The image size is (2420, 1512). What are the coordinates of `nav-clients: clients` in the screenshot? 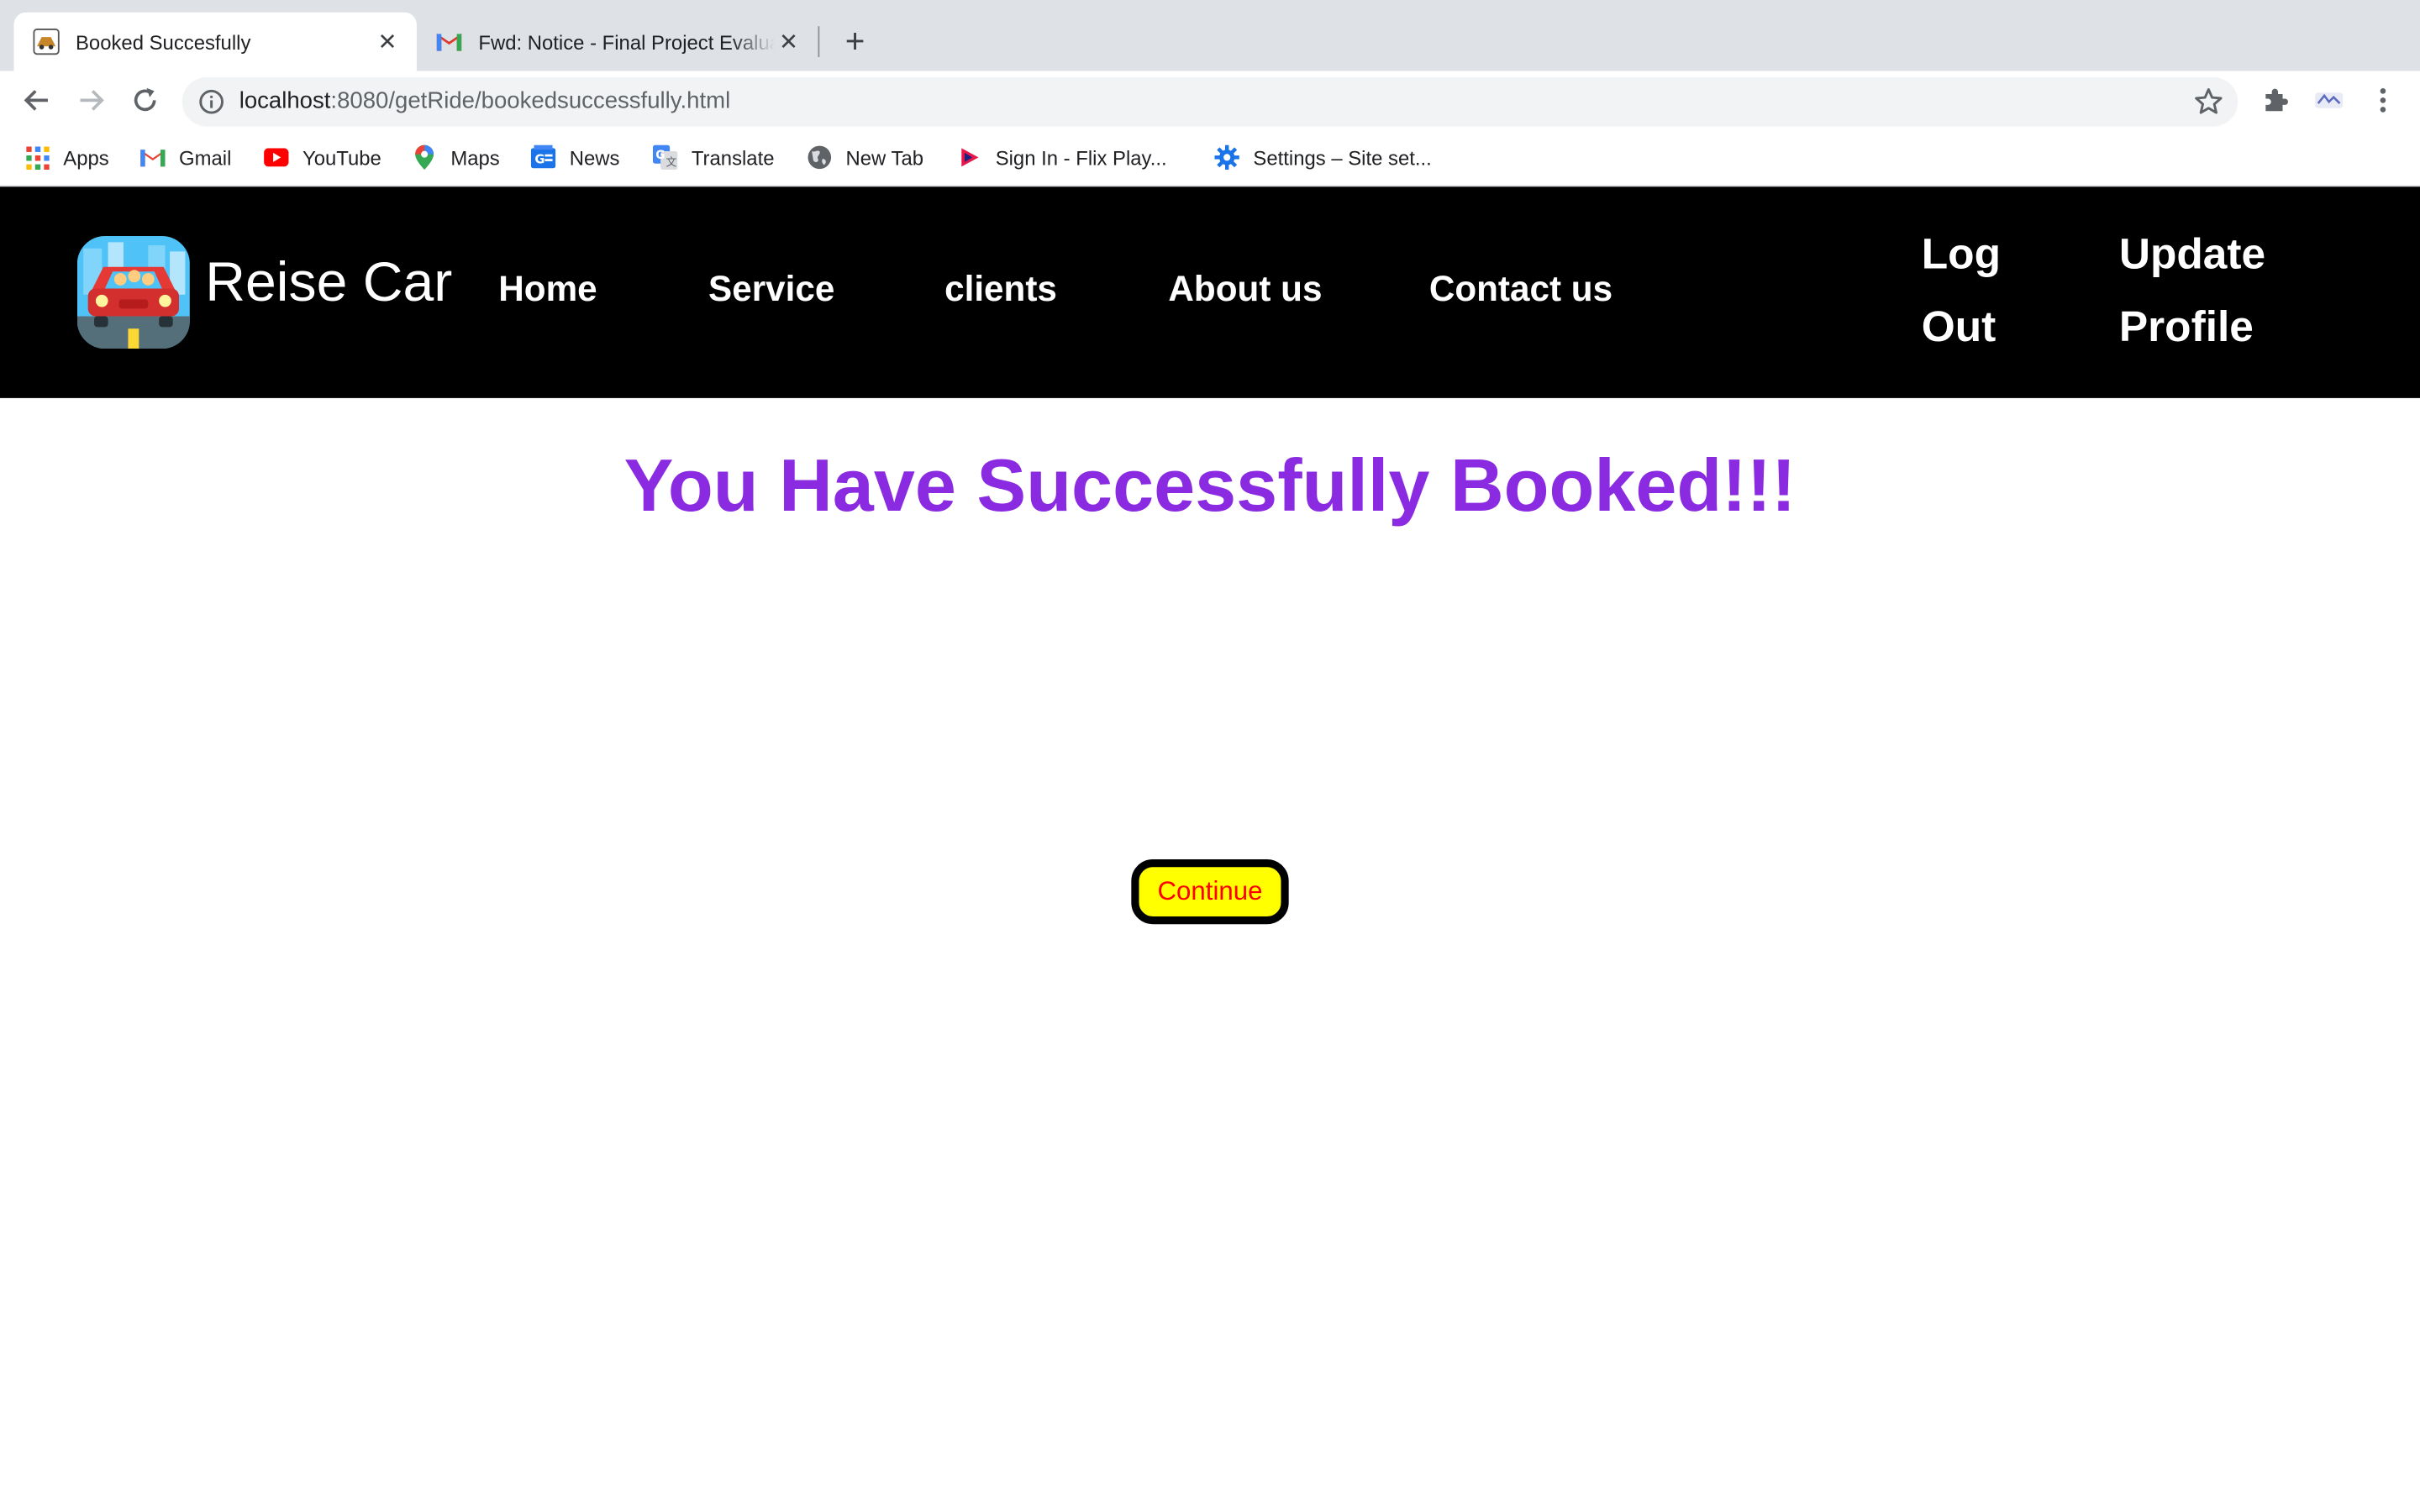 It's located at (1000, 288).